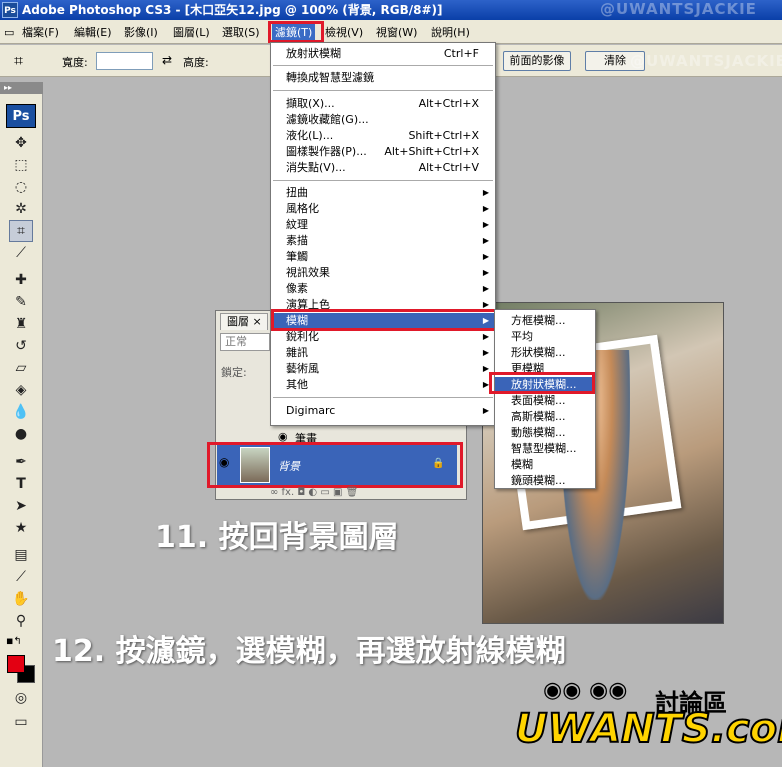 Image resolution: width=782 pixels, height=767 pixels. Describe the element at coordinates (383, 385) in the screenshot. I see `filter-other: 其他 ▶` at that location.